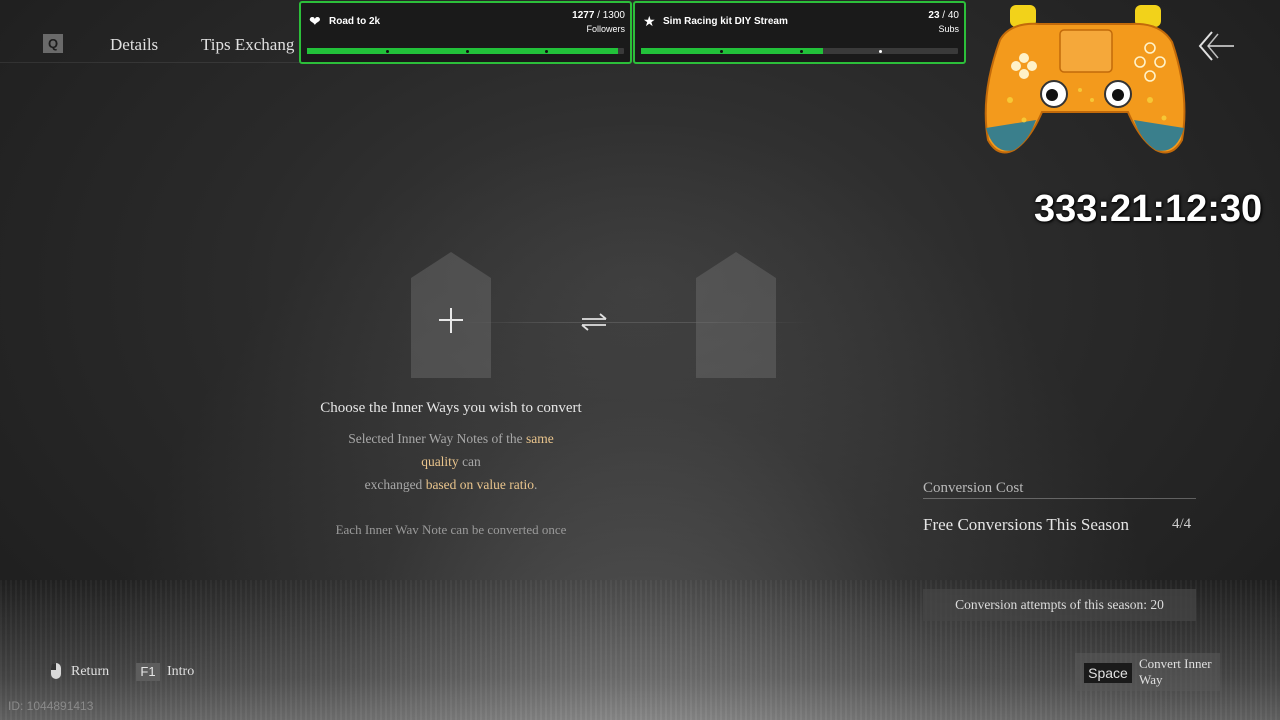 Image resolution: width=1280 pixels, height=720 pixels. What do you see at coordinates (250, 45) in the screenshot?
I see `tab-tips-exchange: Tips Exchang` at bounding box center [250, 45].